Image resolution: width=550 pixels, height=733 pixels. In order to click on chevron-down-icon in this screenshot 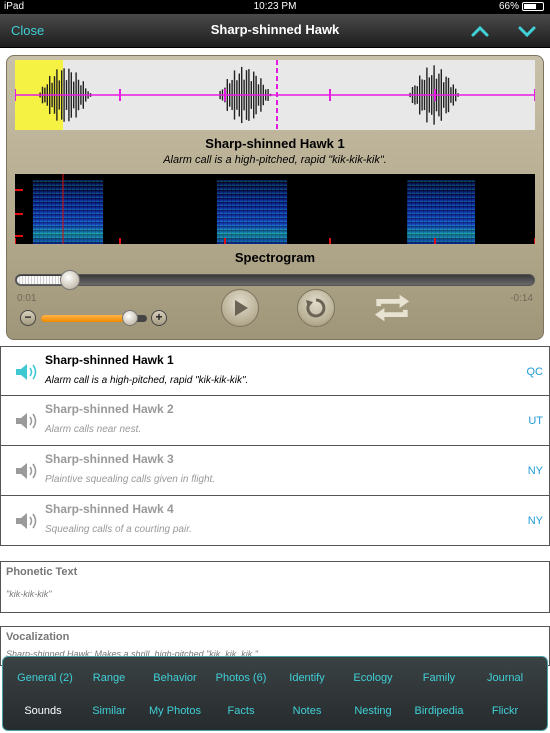, I will do `click(527, 31)`.